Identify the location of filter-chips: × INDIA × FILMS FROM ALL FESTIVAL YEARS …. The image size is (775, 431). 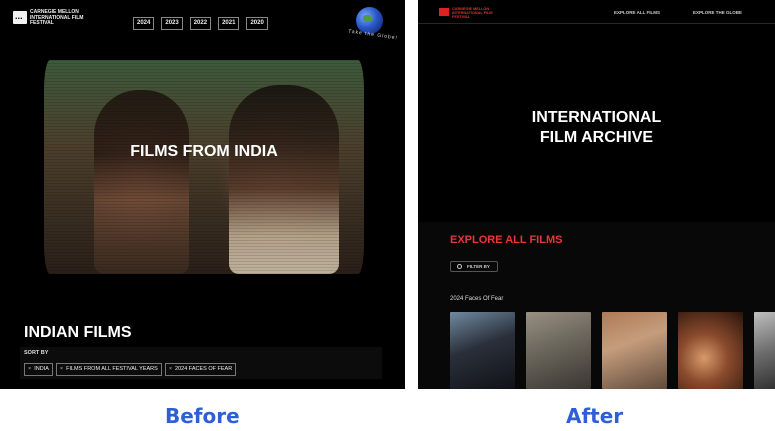
(130, 369).